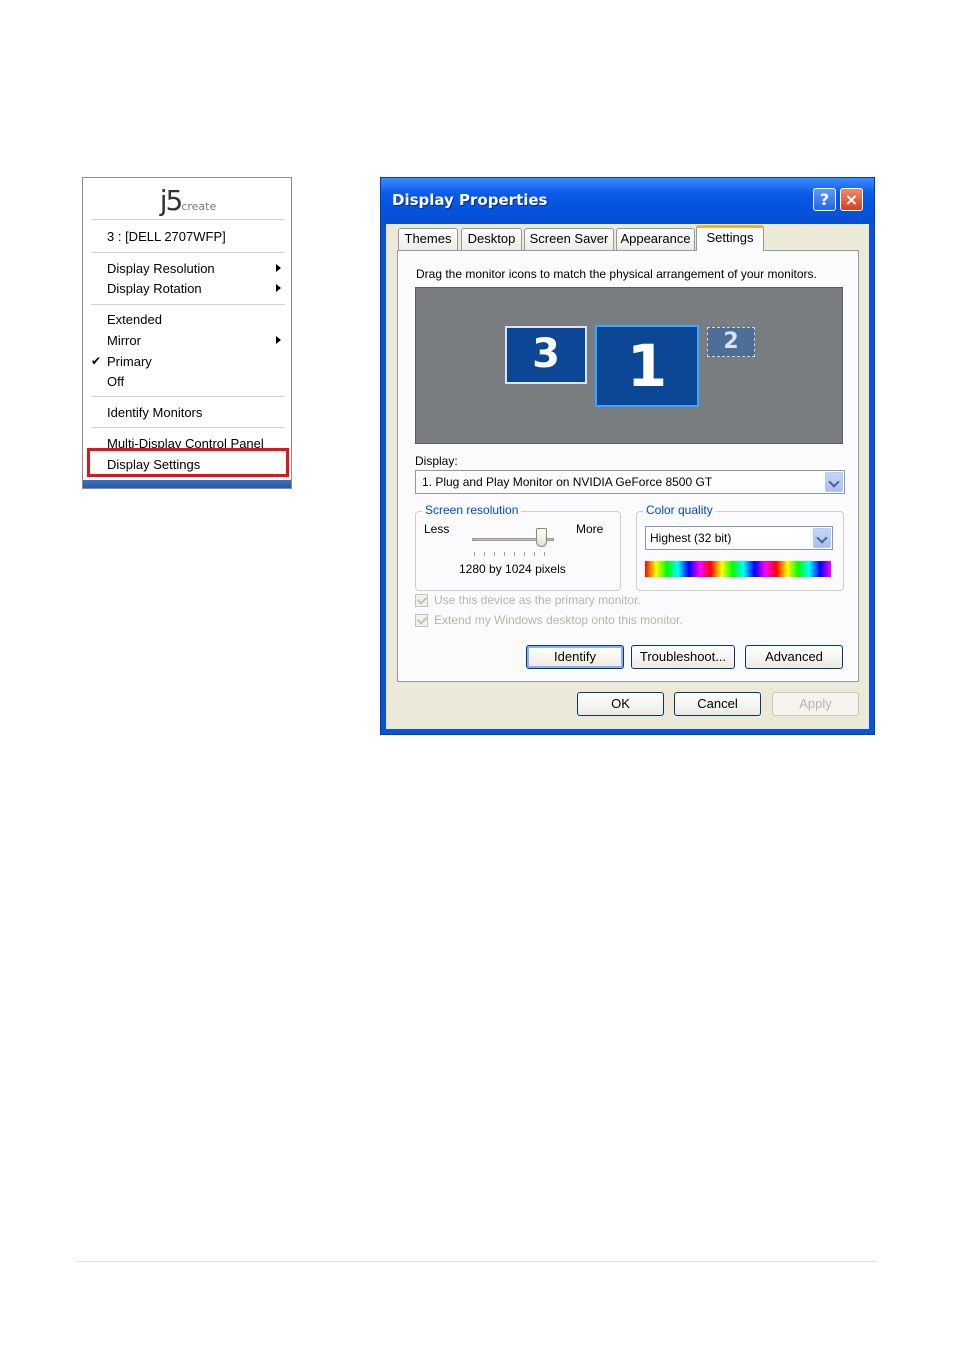 Image resolution: width=954 pixels, height=1350 pixels. Describe the element at coordinates (655, 239) in the screenshot. I see `tab-appearance: Appearance` at that location.